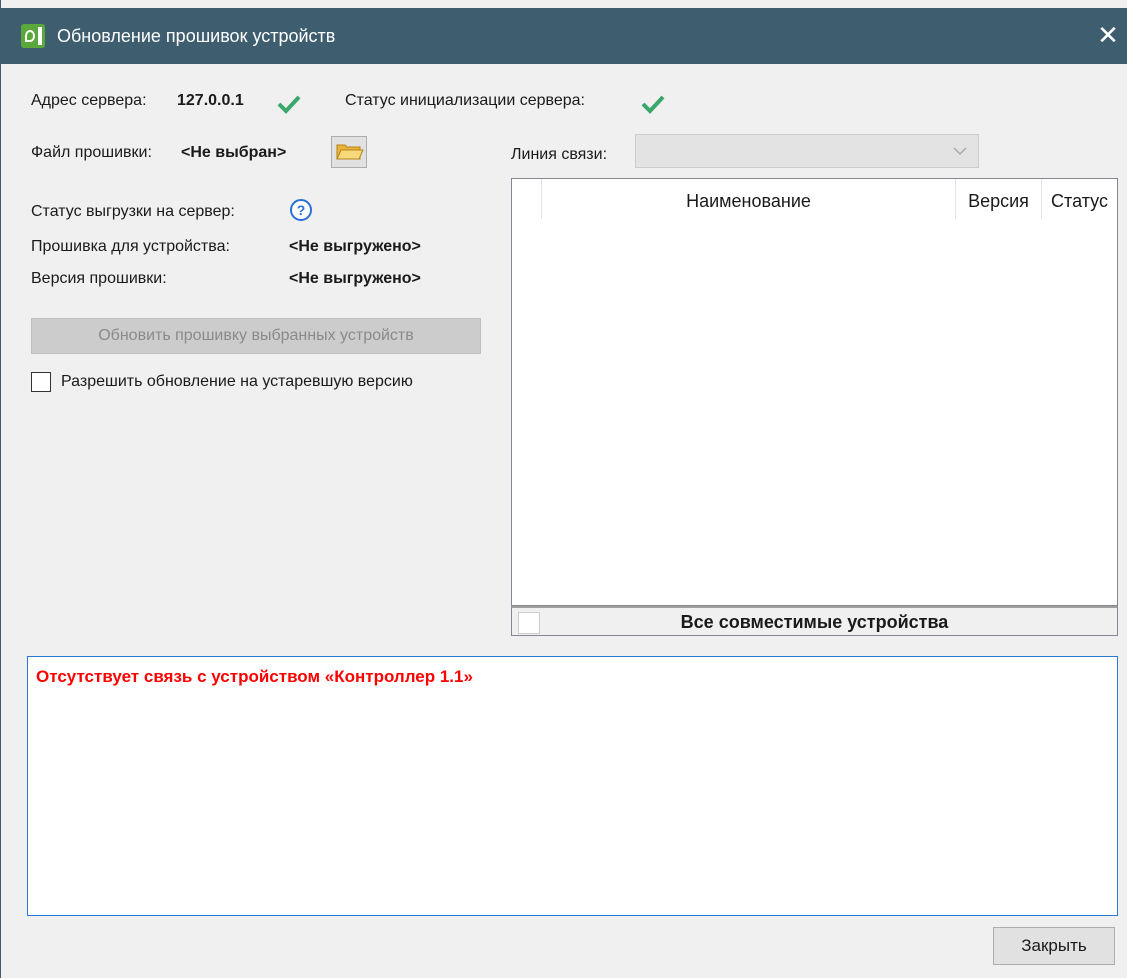 This screenshot has height=978, width=1127. I want to click on table-header-name: Наименование, so click(749, 199).